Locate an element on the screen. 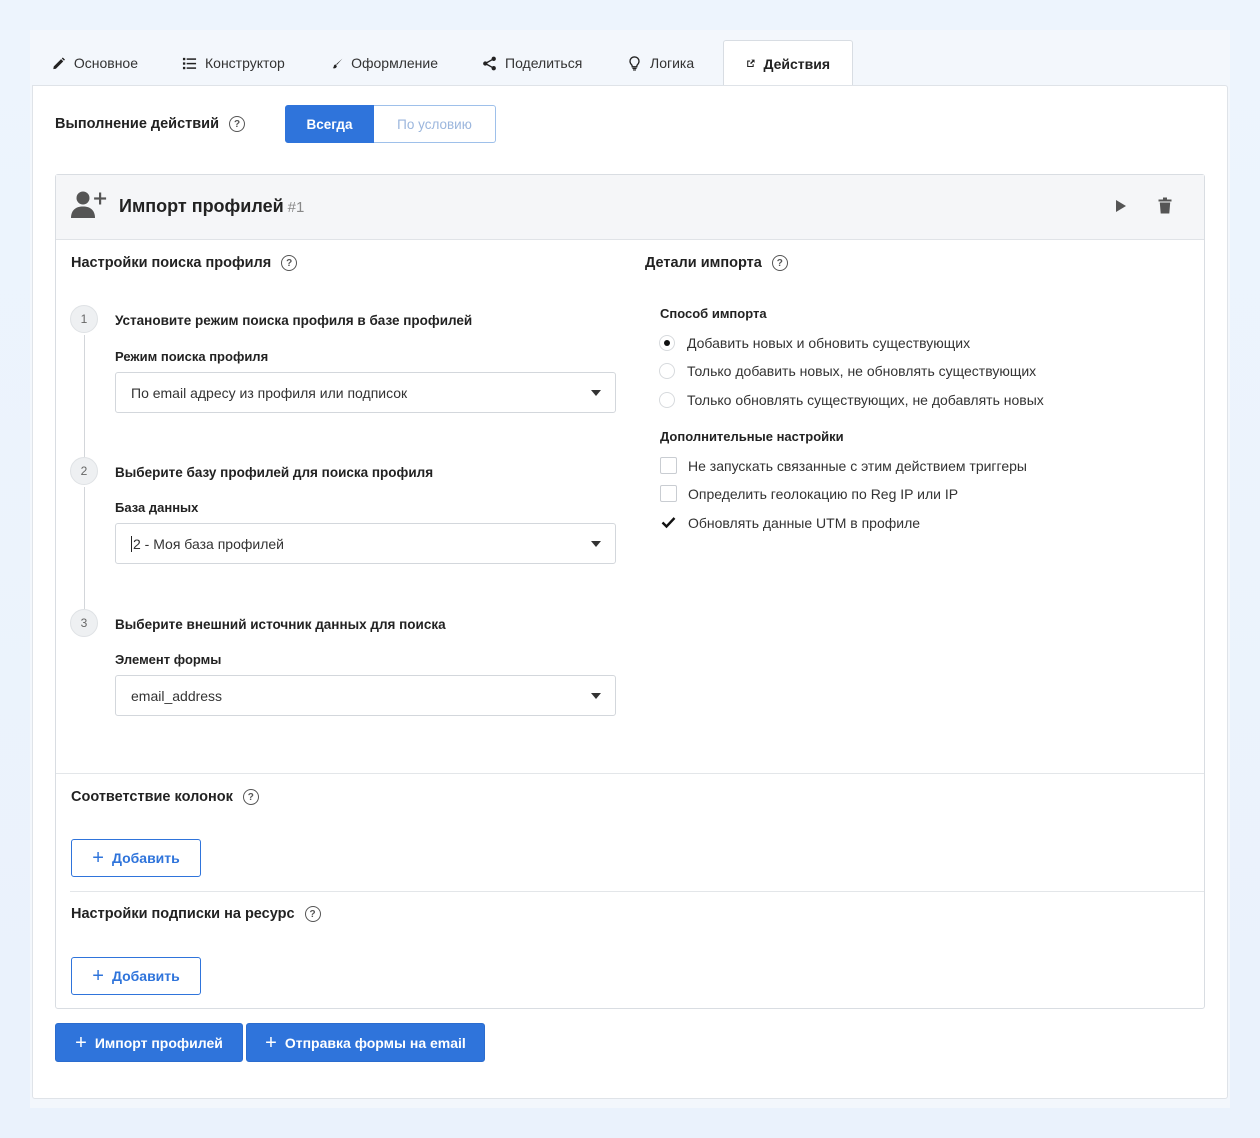 This screenshot has height=1138, width=1260. execution-label: Выполнение действий is located at coordinates (137, 124).